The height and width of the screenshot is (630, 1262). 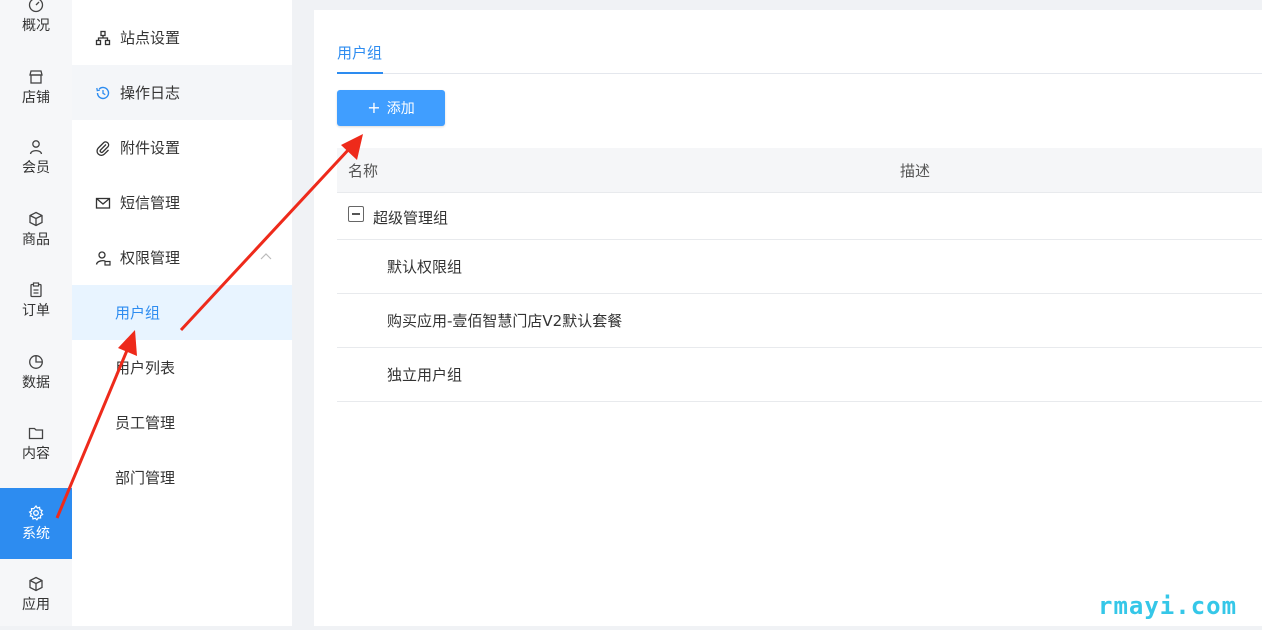 What do you see at coordinates (36, 361) in the screenshot?
I see `pie-chart-icon` at bounding box center [36, 361].